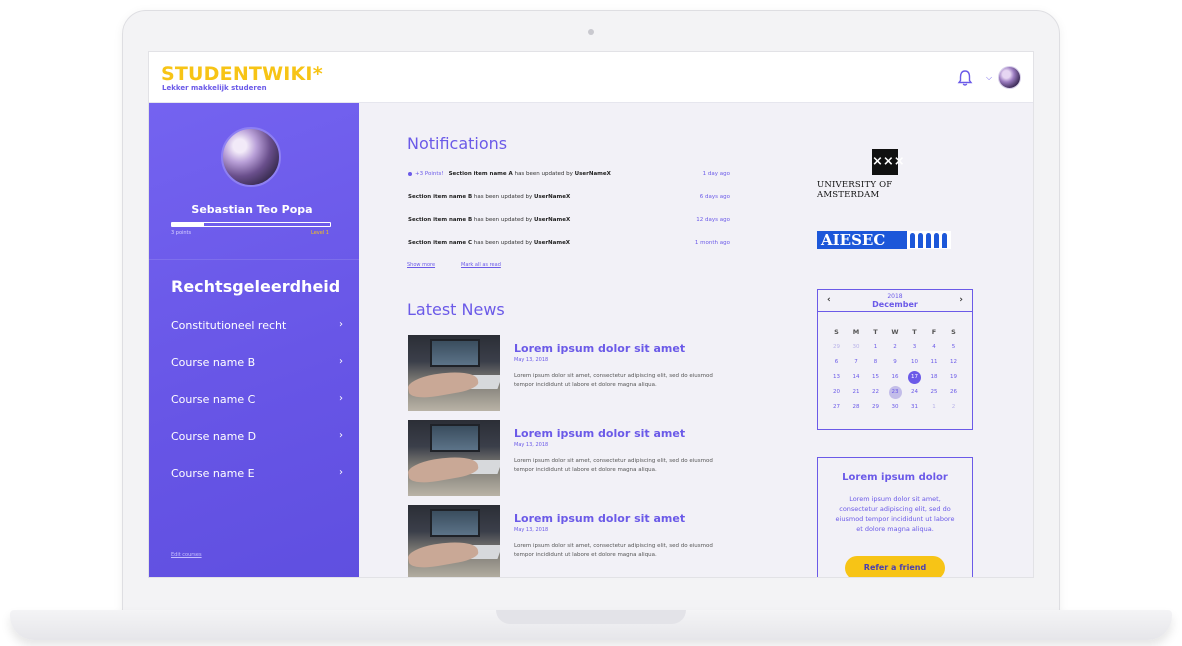 The image size is (1182, 646). What do you see at coordinates (257, 403) in the screenshot?
I see `sidebar-item-course-3: Course name C ›` at bounding box center [257, 403].